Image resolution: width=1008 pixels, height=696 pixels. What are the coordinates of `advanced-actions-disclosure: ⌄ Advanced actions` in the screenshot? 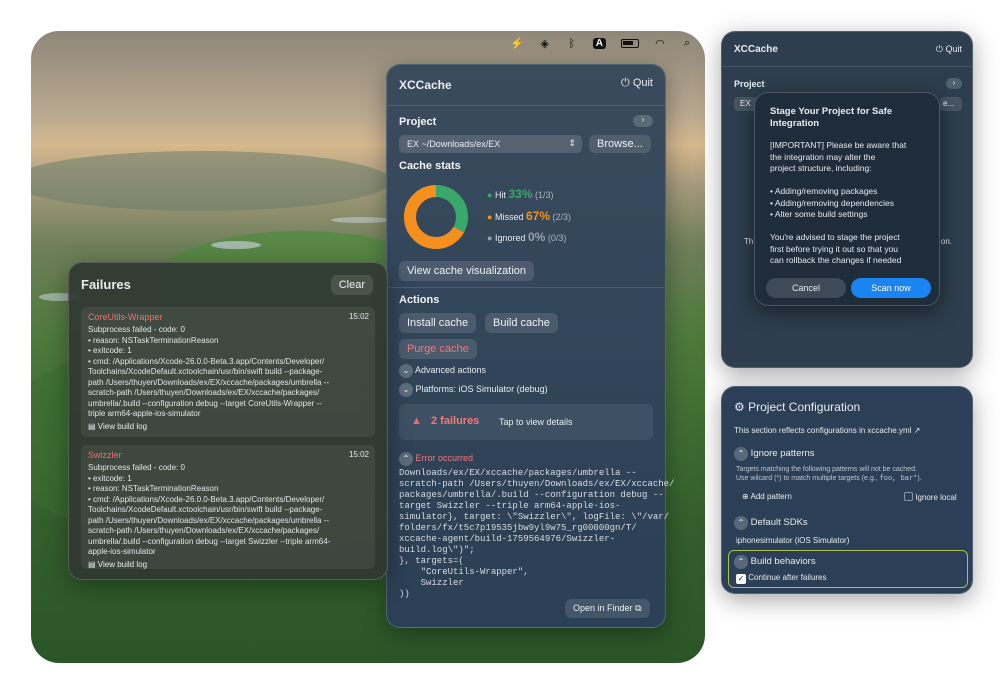 It's located at (442, 371).